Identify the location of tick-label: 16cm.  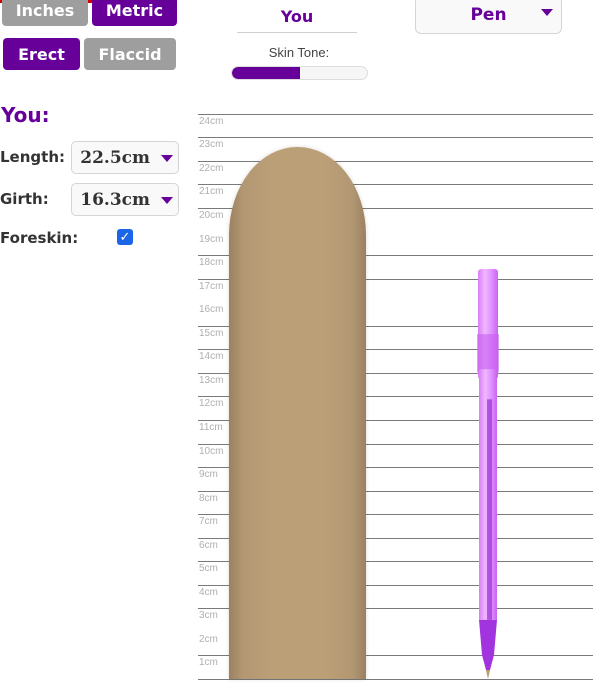
(211, 309).